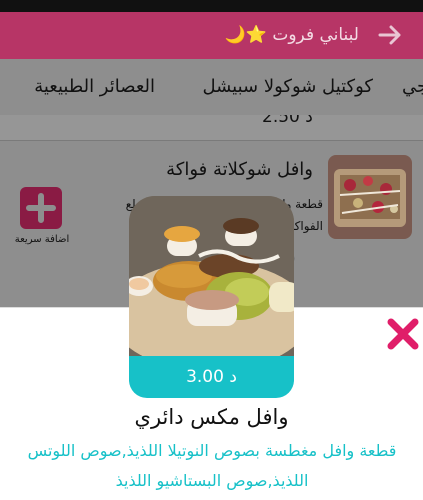 This screenshot has height=500, width=423. I want to click on close-button, so click(403, 334).